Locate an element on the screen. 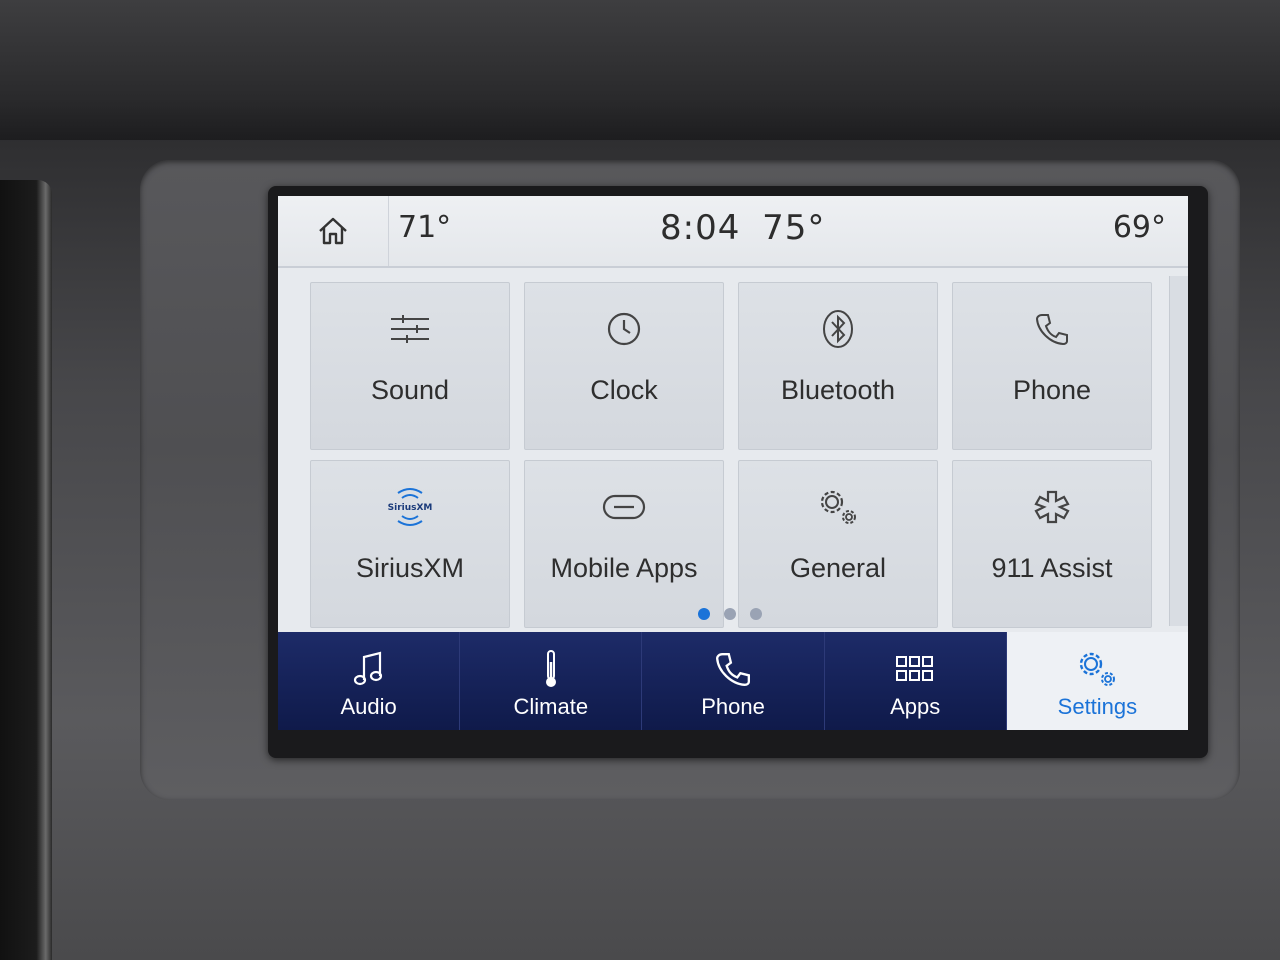 This screenshot has width=1280, height=960. music-note-icon is located at coordinates (367, 668).